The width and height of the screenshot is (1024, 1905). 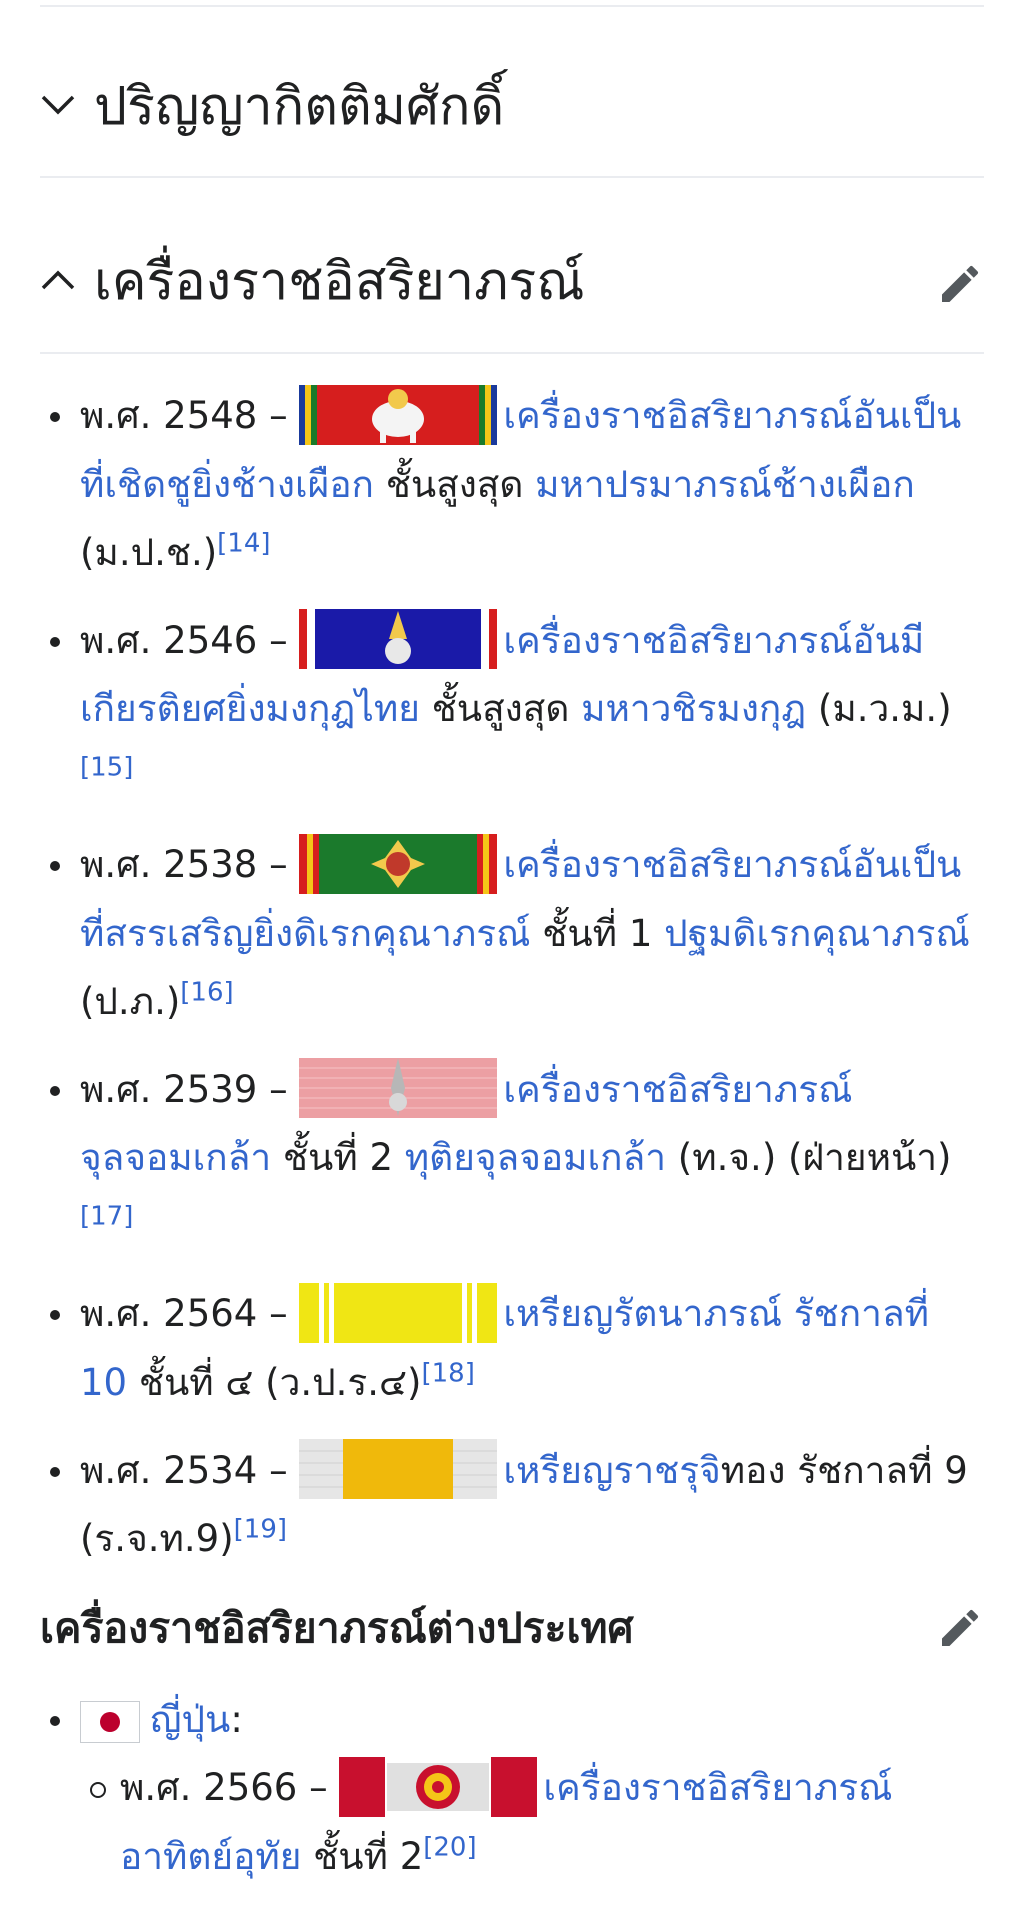 What do you see at coordinates (64, 105) in the screenshot?
I see `chevron-down-icon` at bounding box center [64, 105].